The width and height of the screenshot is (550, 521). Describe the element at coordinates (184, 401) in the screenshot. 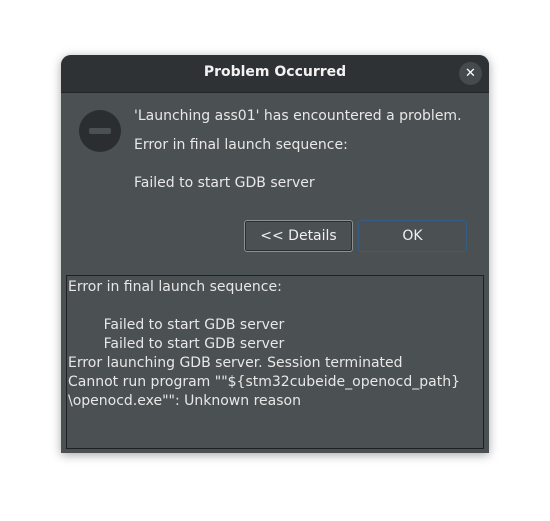

I see `details-line: \openocd.exe"": Unknown reason` at that location.